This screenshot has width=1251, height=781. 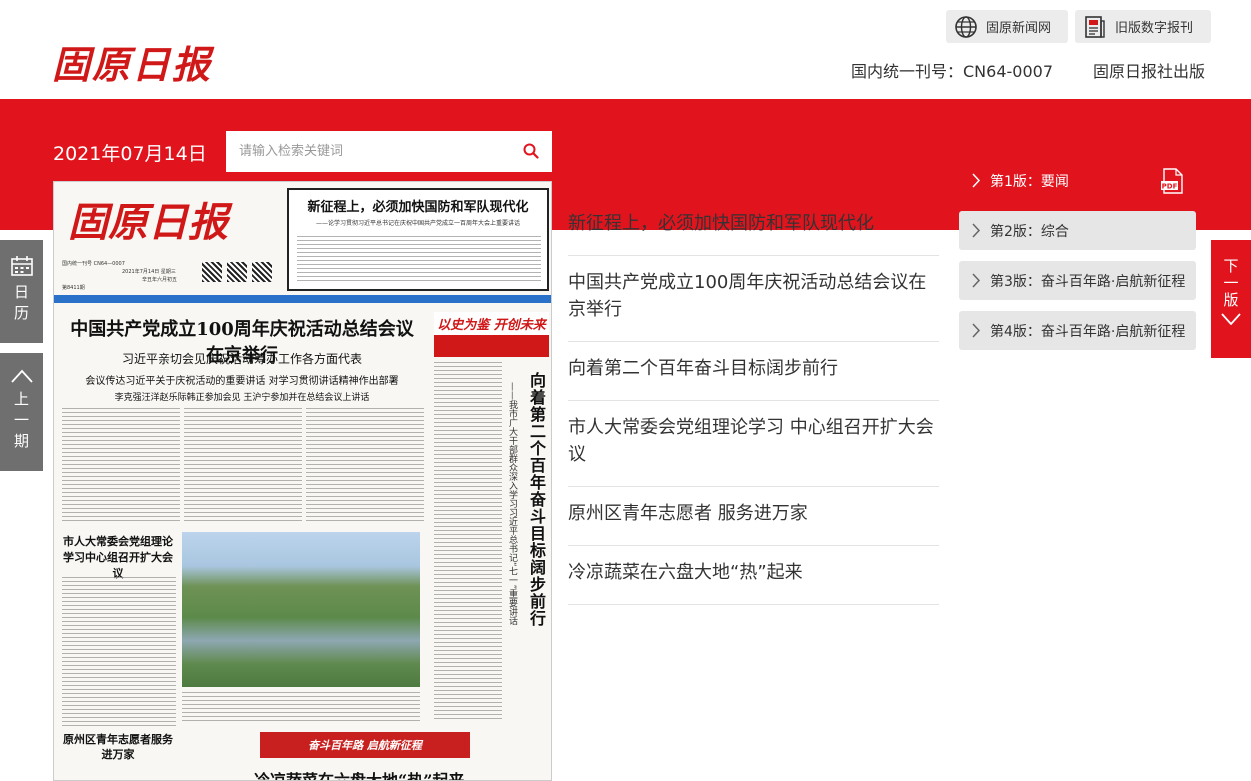 What do you see at coordinates (118, 557) in the screenshot?
I see `paper-left-headline: 市人大常委会党组理论学习中心组召开扩大会议` at bounding box center [118, 557].